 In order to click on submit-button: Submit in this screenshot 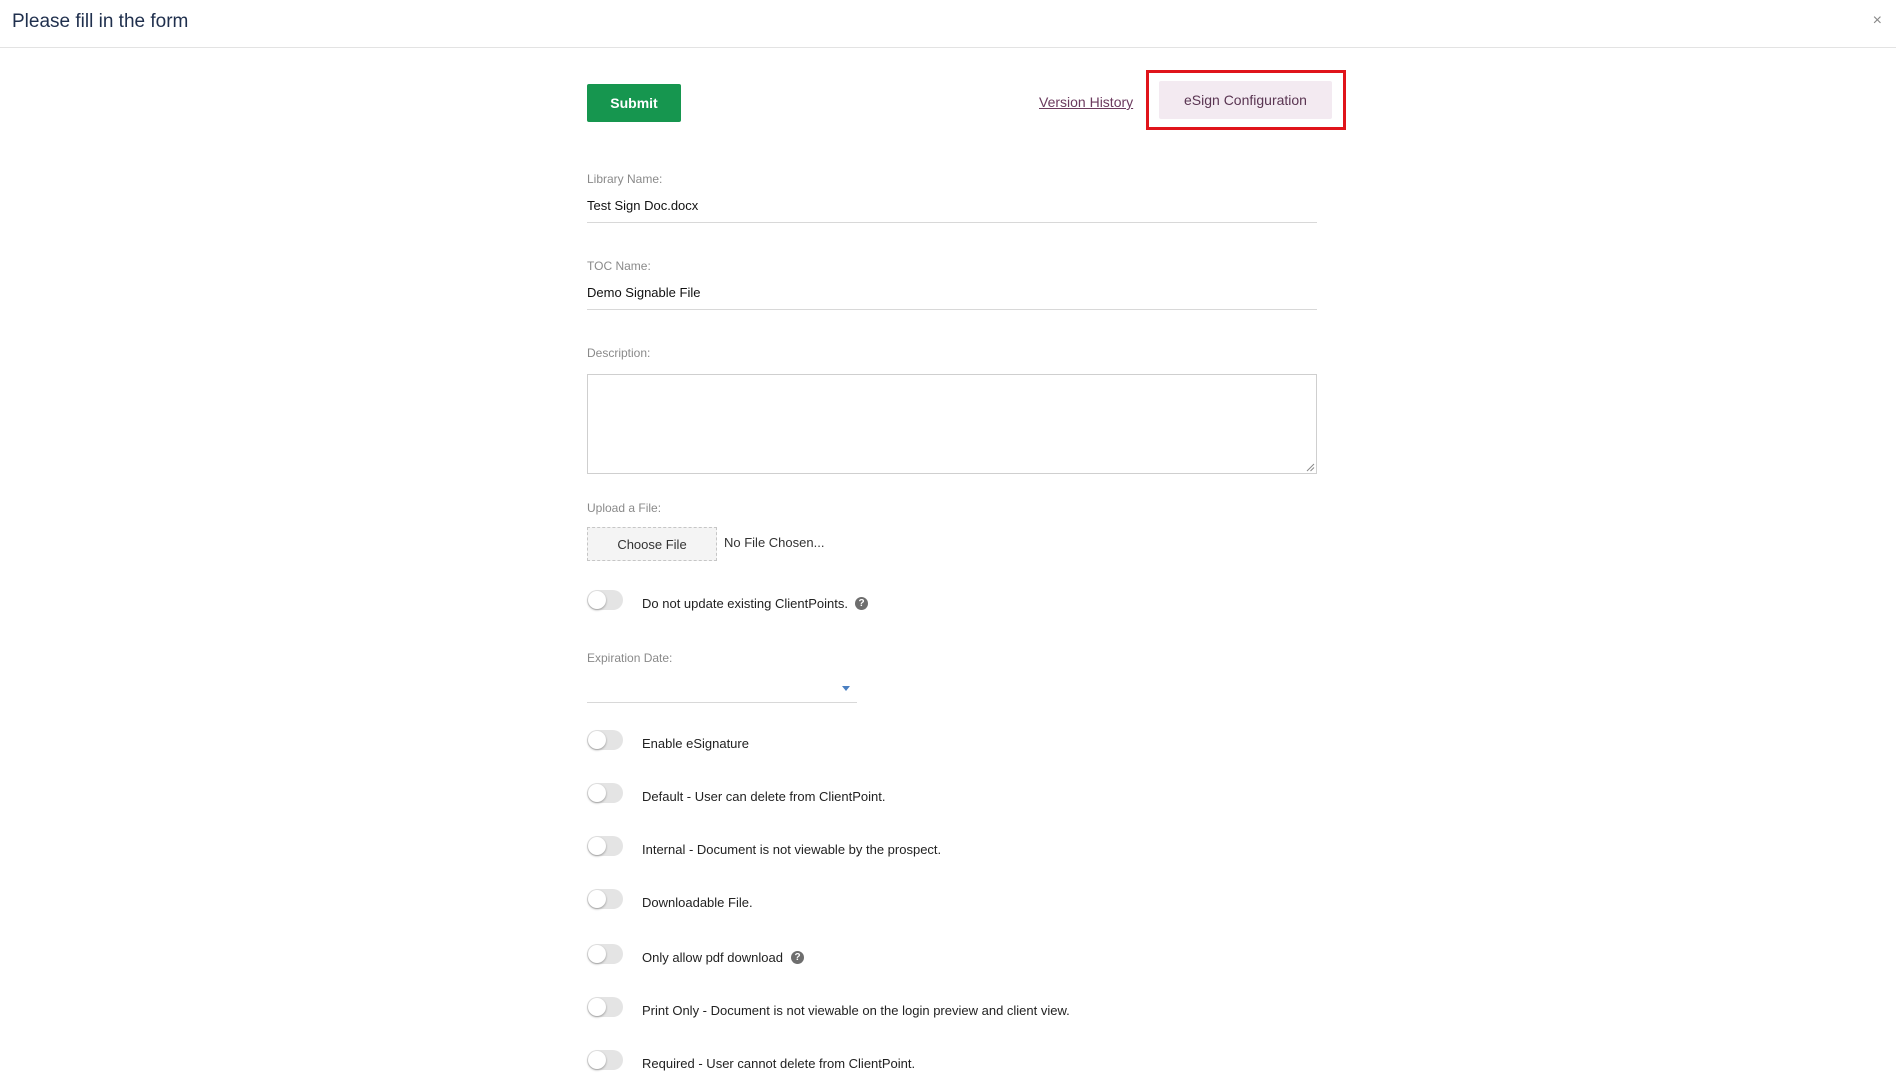, I will do `click(634, 103)`.